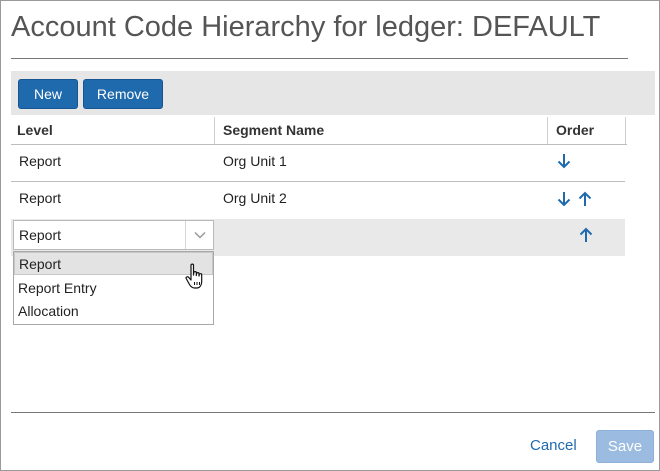  Describe the element at coordinates (625, 446) in the screenshot. I see `save-button: Save` at that location.